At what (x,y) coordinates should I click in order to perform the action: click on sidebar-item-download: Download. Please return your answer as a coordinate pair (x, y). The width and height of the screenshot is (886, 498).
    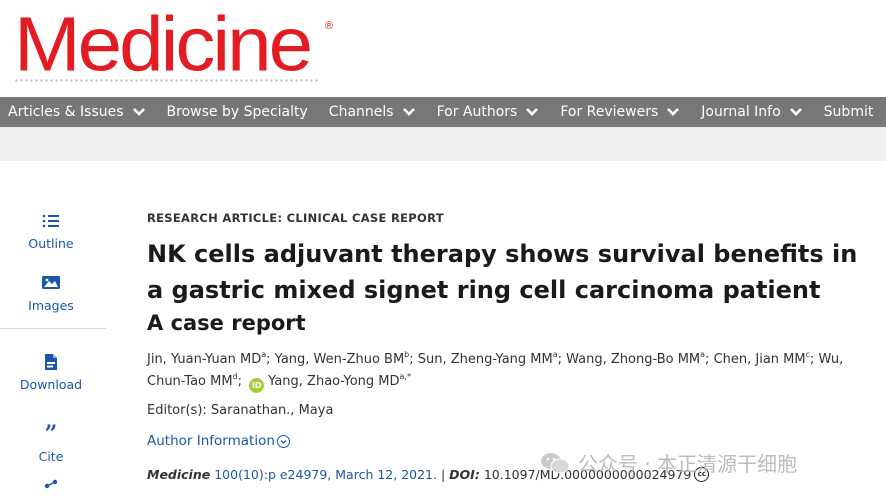
    Looking at the image, I should click on (51, 370).